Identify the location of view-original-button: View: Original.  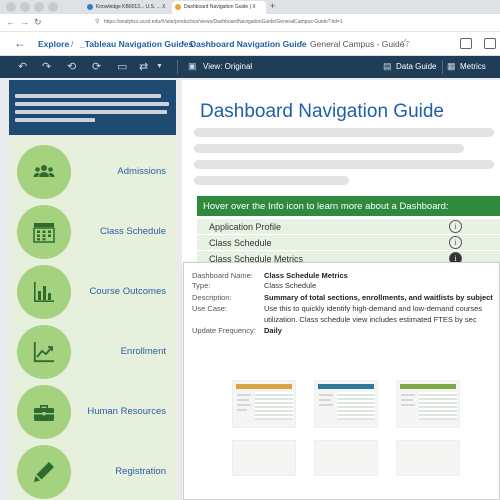
(227, 66).